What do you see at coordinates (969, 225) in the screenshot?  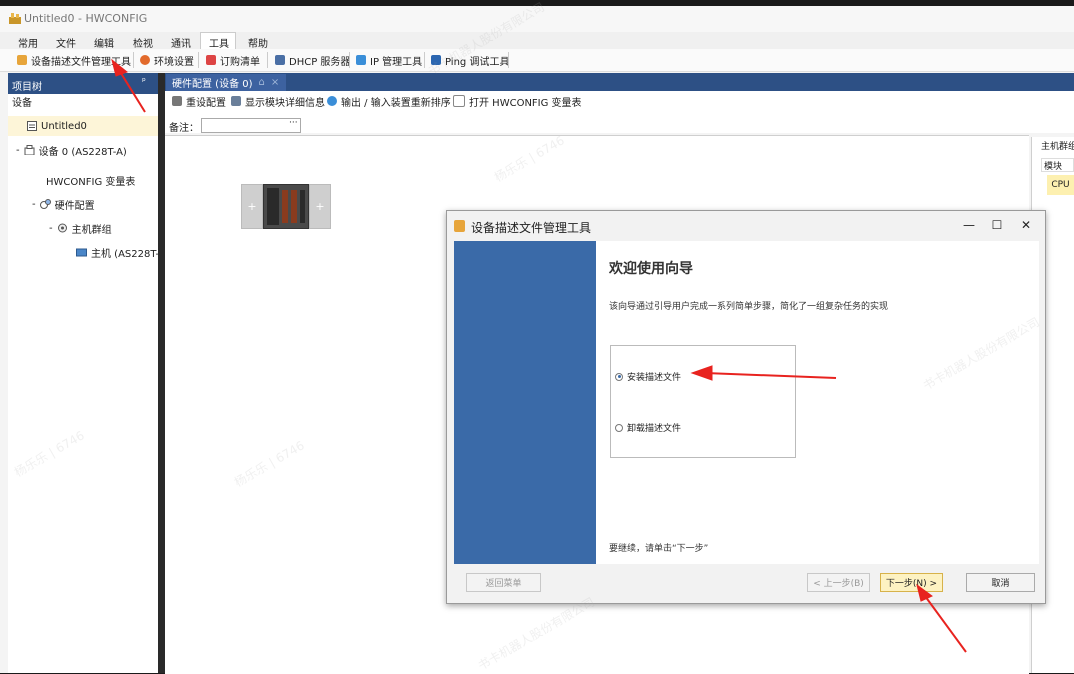 I see `minimize-icon: —` at bounding box center [969, 225].